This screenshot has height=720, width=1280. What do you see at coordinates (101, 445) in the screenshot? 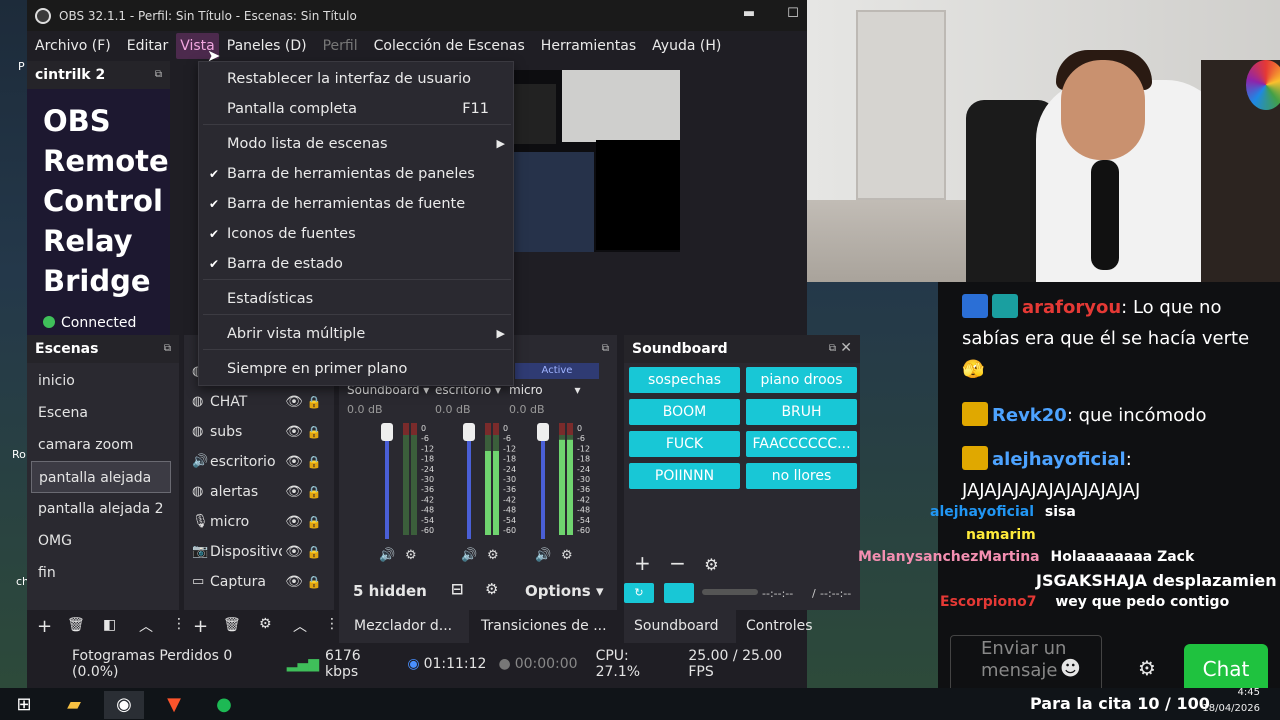
I see `scene-item: camara zoom` at bounding box center [101, 445].